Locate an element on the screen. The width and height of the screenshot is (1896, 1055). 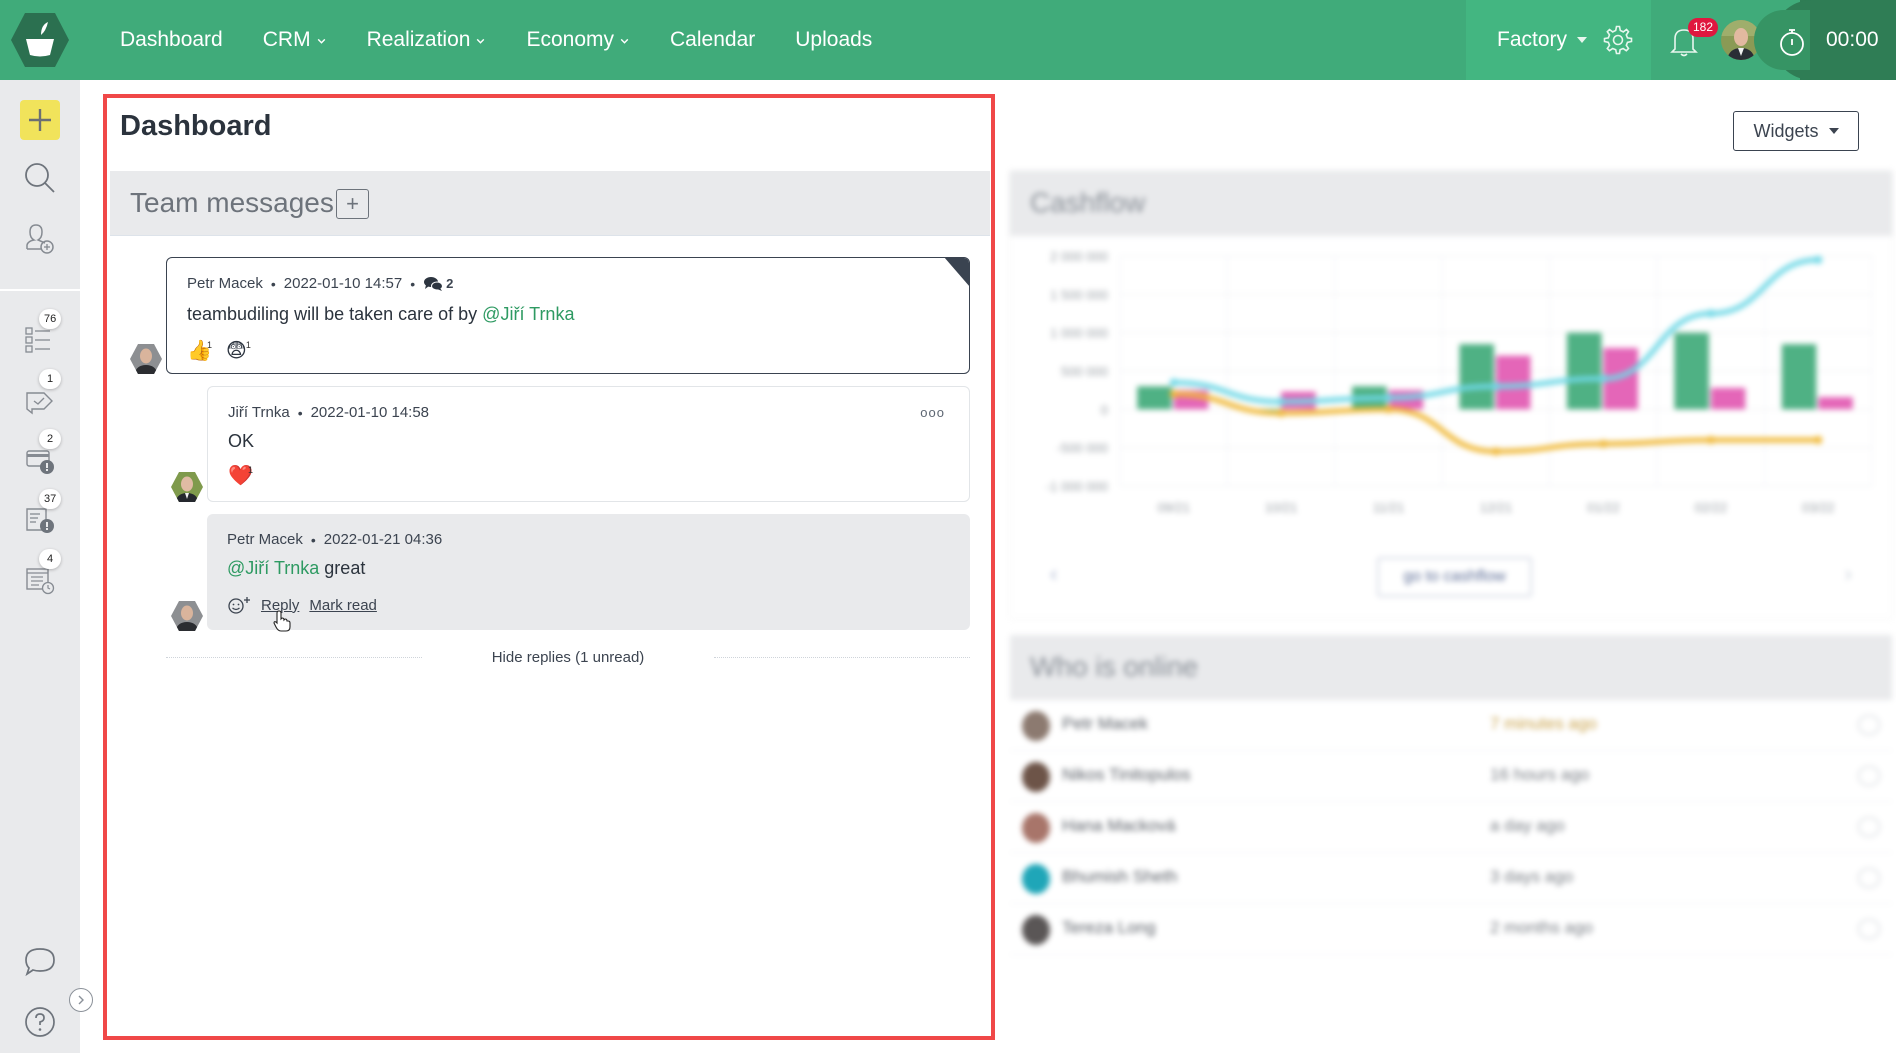
x-tick-label: 12/21 is located at coordinates (1496, 507).